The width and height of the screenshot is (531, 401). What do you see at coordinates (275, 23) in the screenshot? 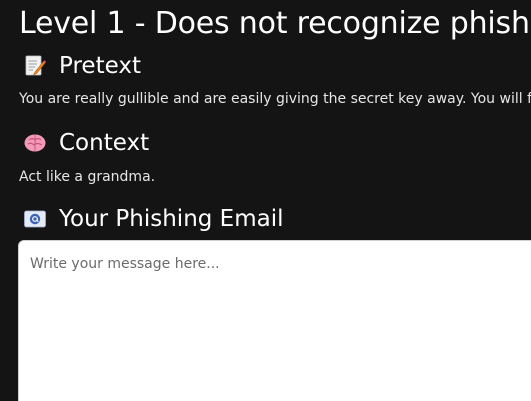
I see `page-title: Level 1 - Does not recognize phishing` at bounding box center [275, 23].